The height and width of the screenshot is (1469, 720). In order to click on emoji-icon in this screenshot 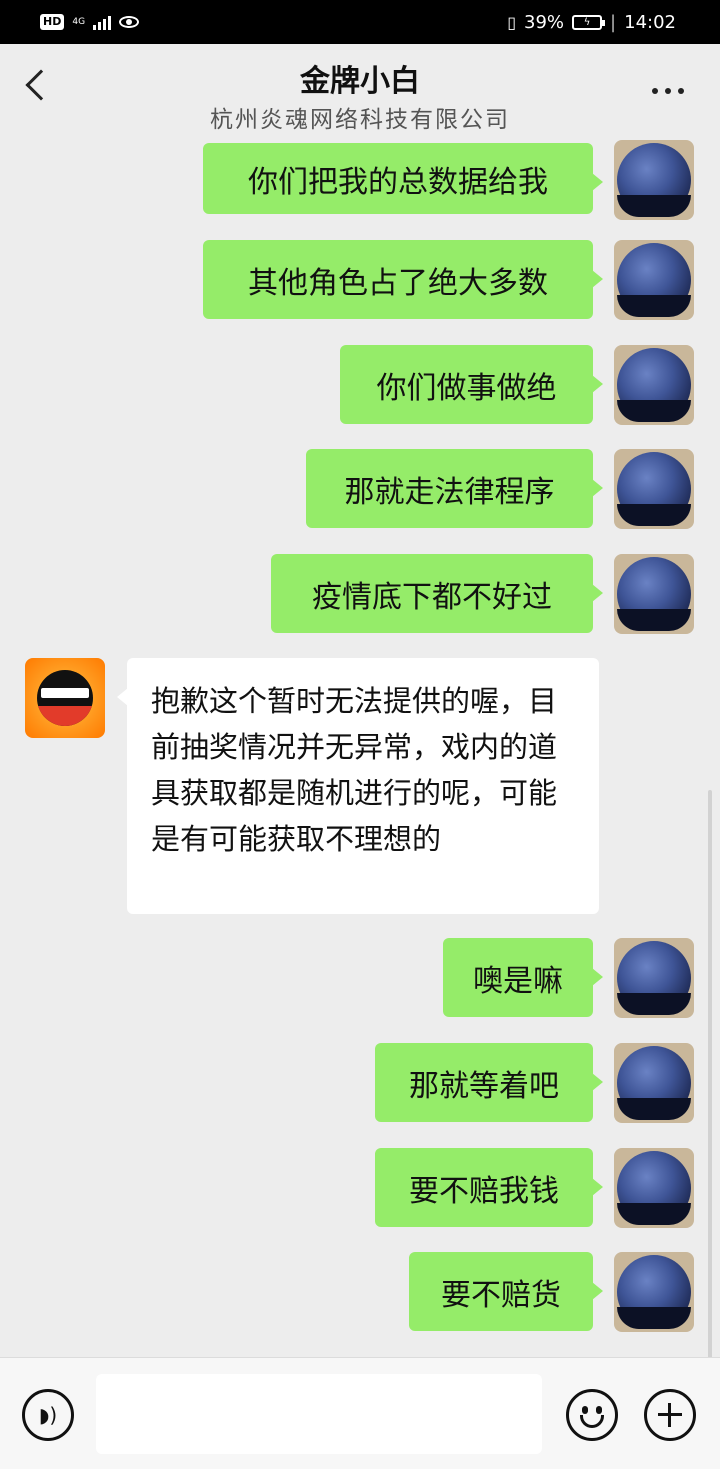, I will do `click(592, 1415)`.